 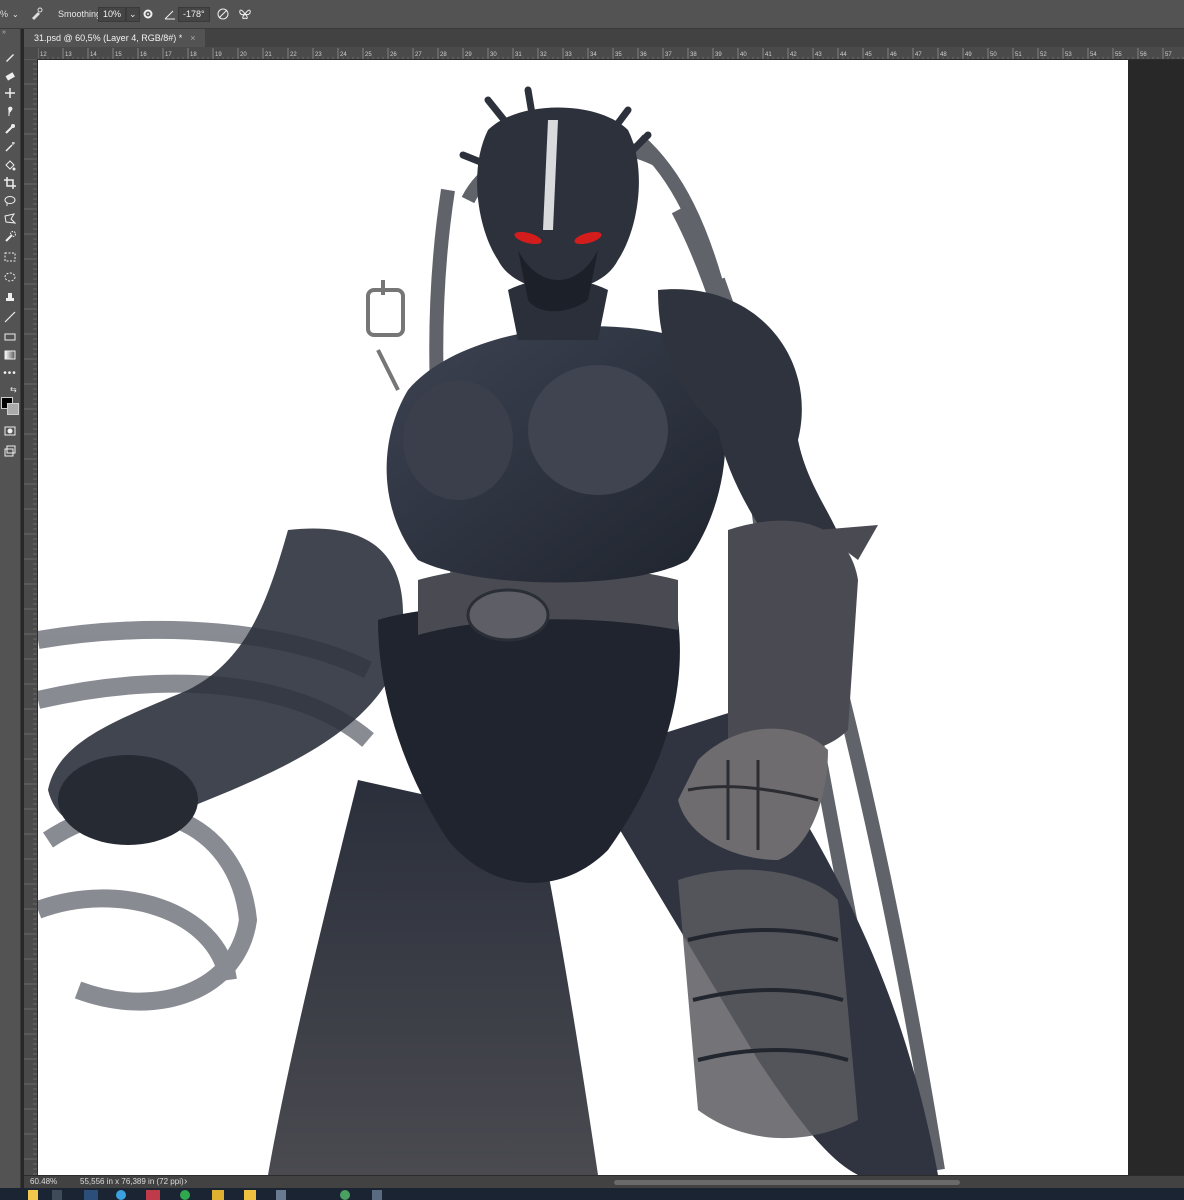 I want to click on ruler-tick-label: 29, so click(x=468, y=55).